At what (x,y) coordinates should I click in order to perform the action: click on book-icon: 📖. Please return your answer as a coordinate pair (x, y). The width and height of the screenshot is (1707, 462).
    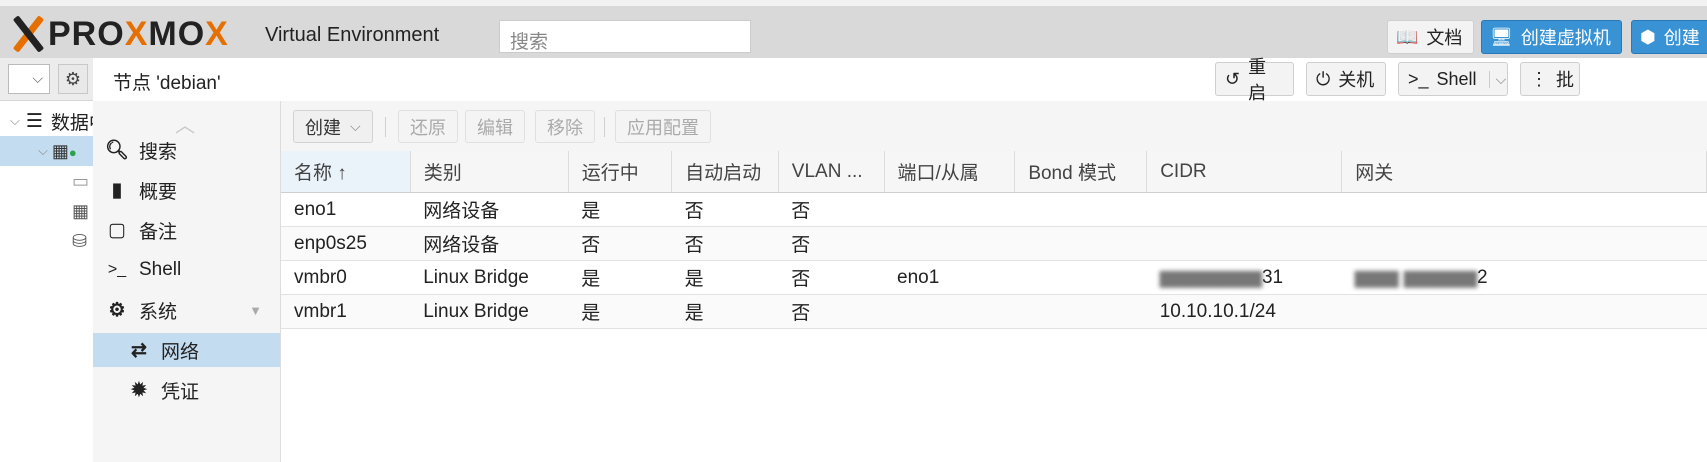
    Looking at the image, I should click on (1407, 36).